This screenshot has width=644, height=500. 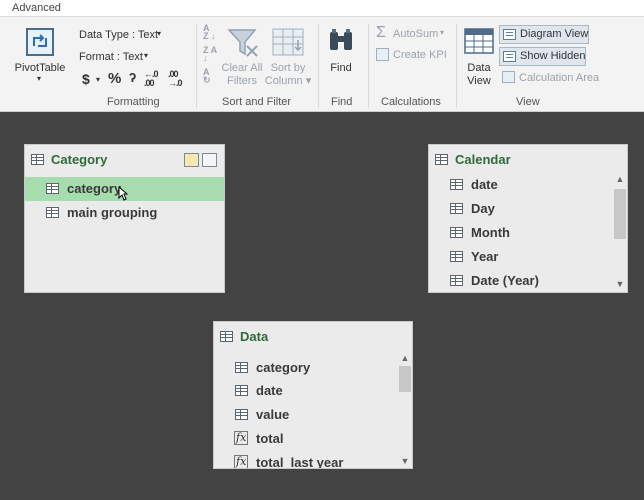 What do you see at coordinates (36, 8) in the screenshot?
I see `tab-advanced: Advanced` at bounding box center [36, 8].